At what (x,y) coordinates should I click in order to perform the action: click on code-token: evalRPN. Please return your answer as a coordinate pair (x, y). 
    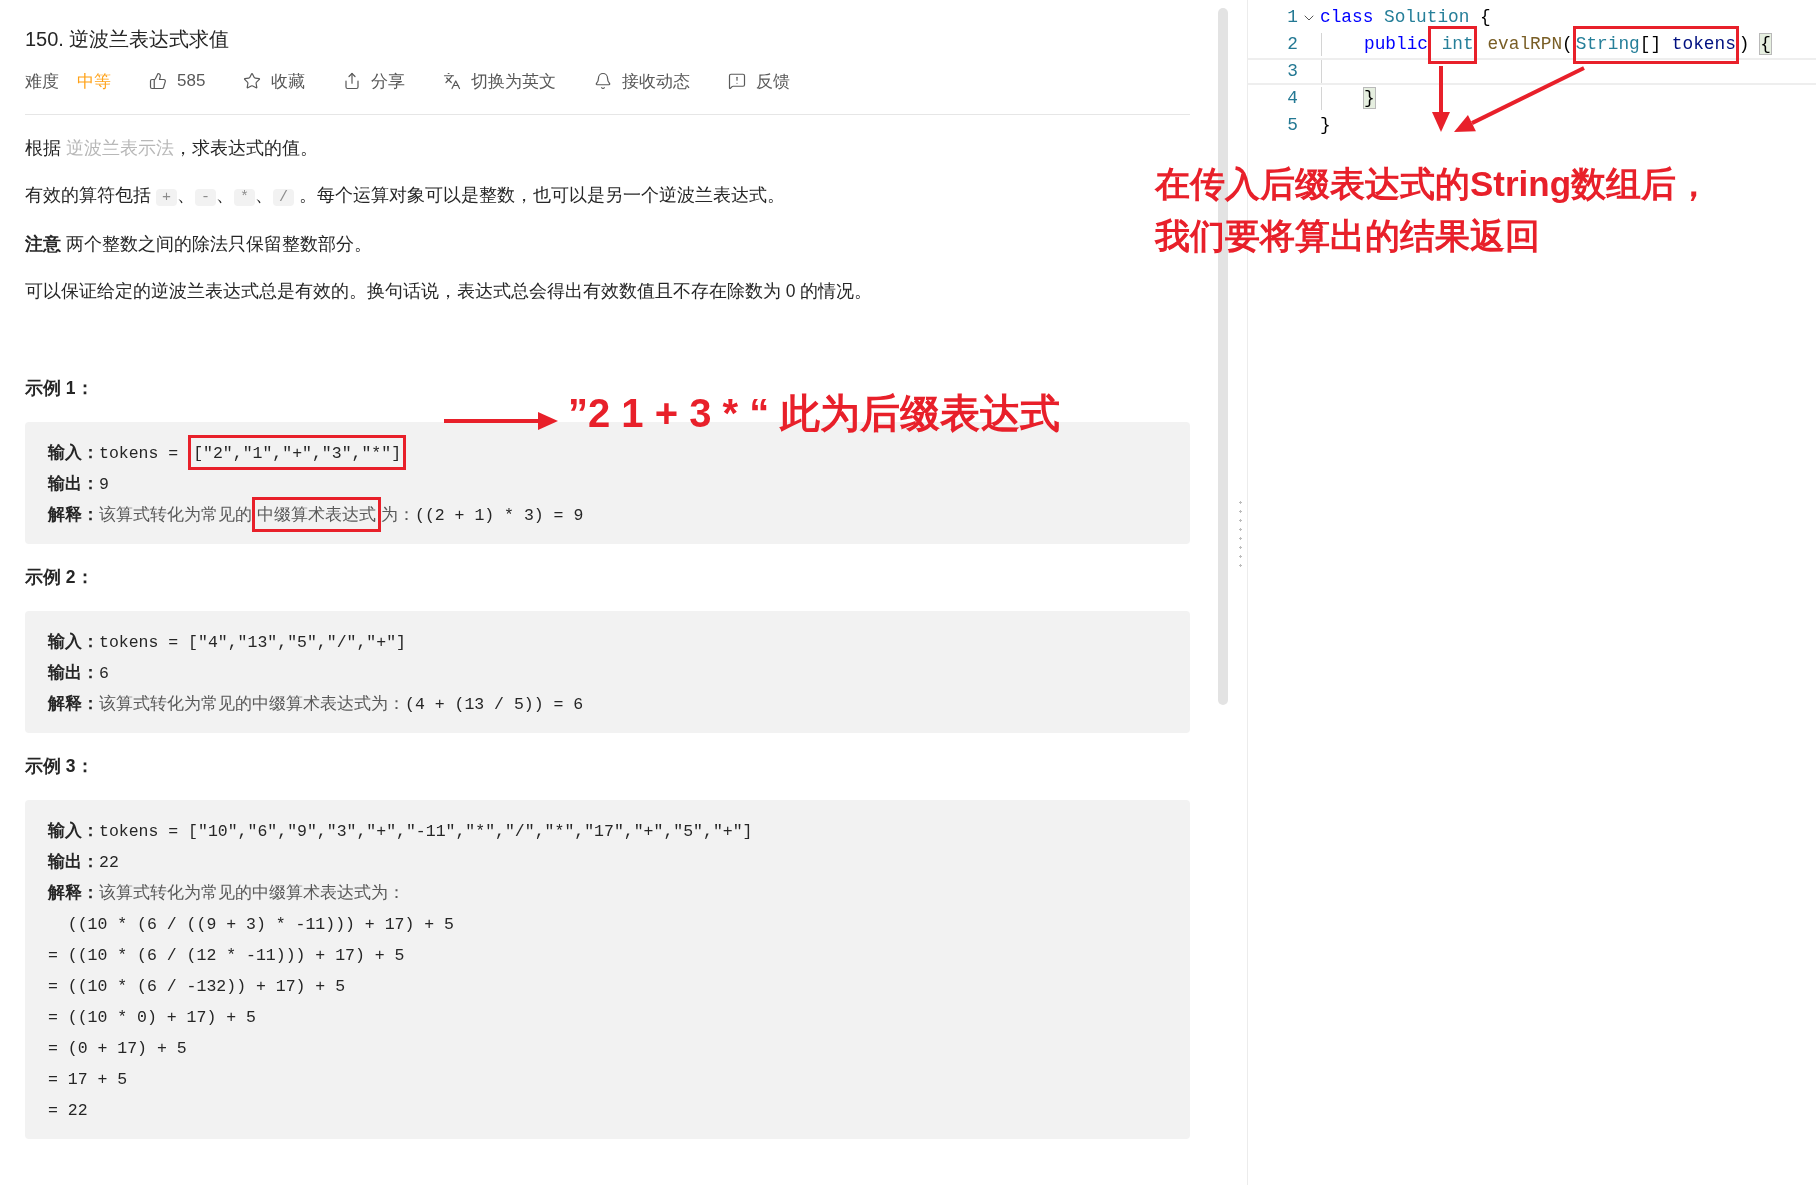
    Looking at the image, I should click on (1524, 44).